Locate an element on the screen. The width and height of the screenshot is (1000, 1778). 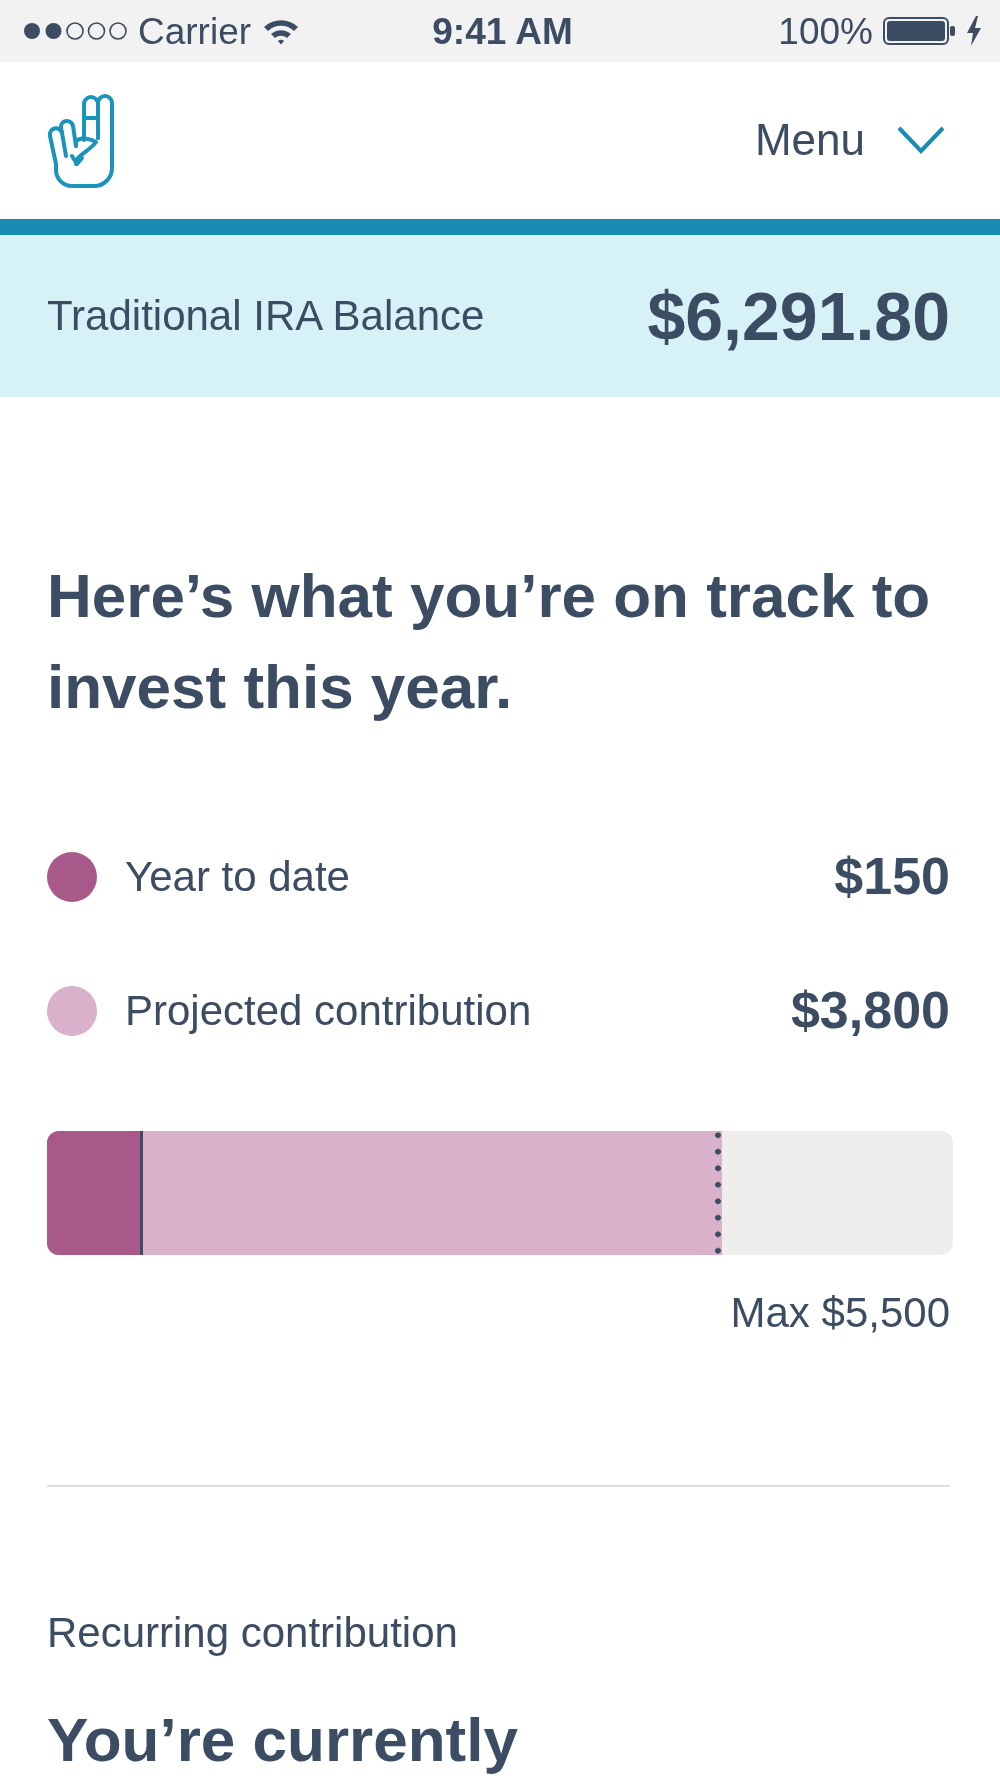
section-heading: You’re currently is located at coordinates (283, 1740).